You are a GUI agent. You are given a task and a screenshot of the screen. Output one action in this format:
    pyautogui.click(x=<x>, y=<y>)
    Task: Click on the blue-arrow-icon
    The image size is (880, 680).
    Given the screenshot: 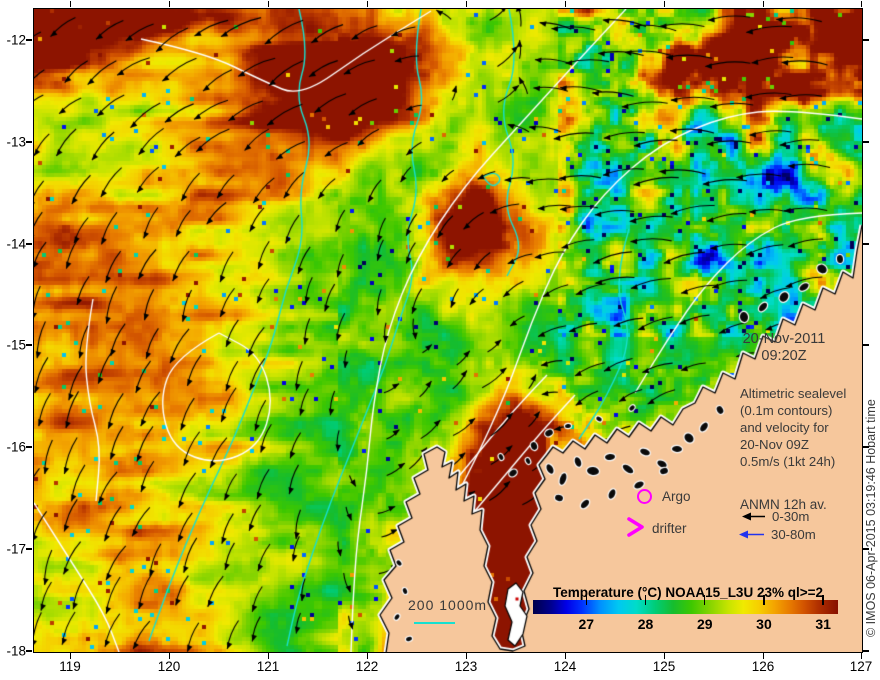 What is the action you would take?
    pyautogui.click(x=751, y=534)
    